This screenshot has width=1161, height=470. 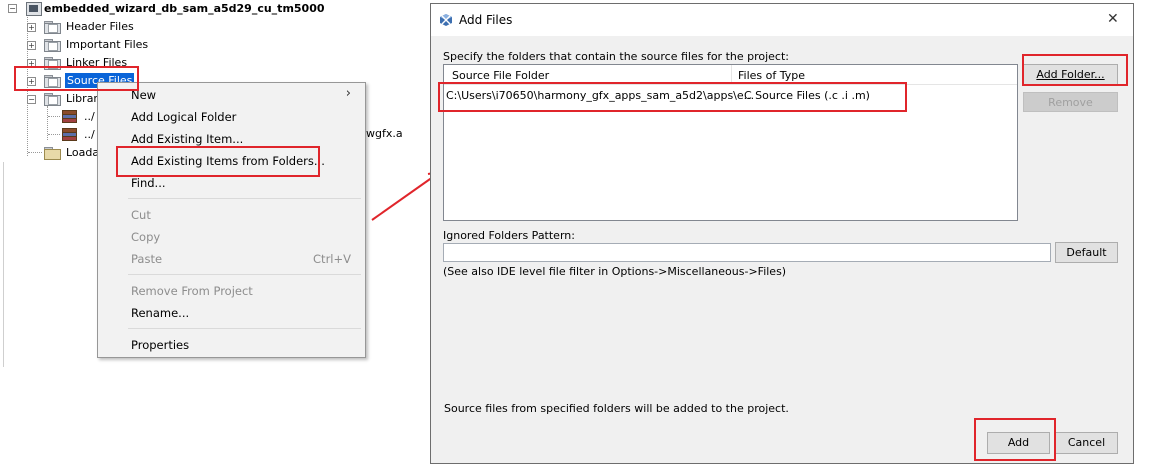 I want to click on tree-item-header-files: + Header Files, so click(x=100, y=26).